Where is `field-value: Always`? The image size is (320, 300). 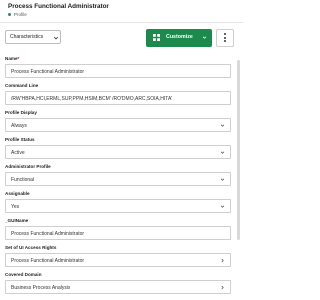
field-value: Always is located at coordinates (19, 125).